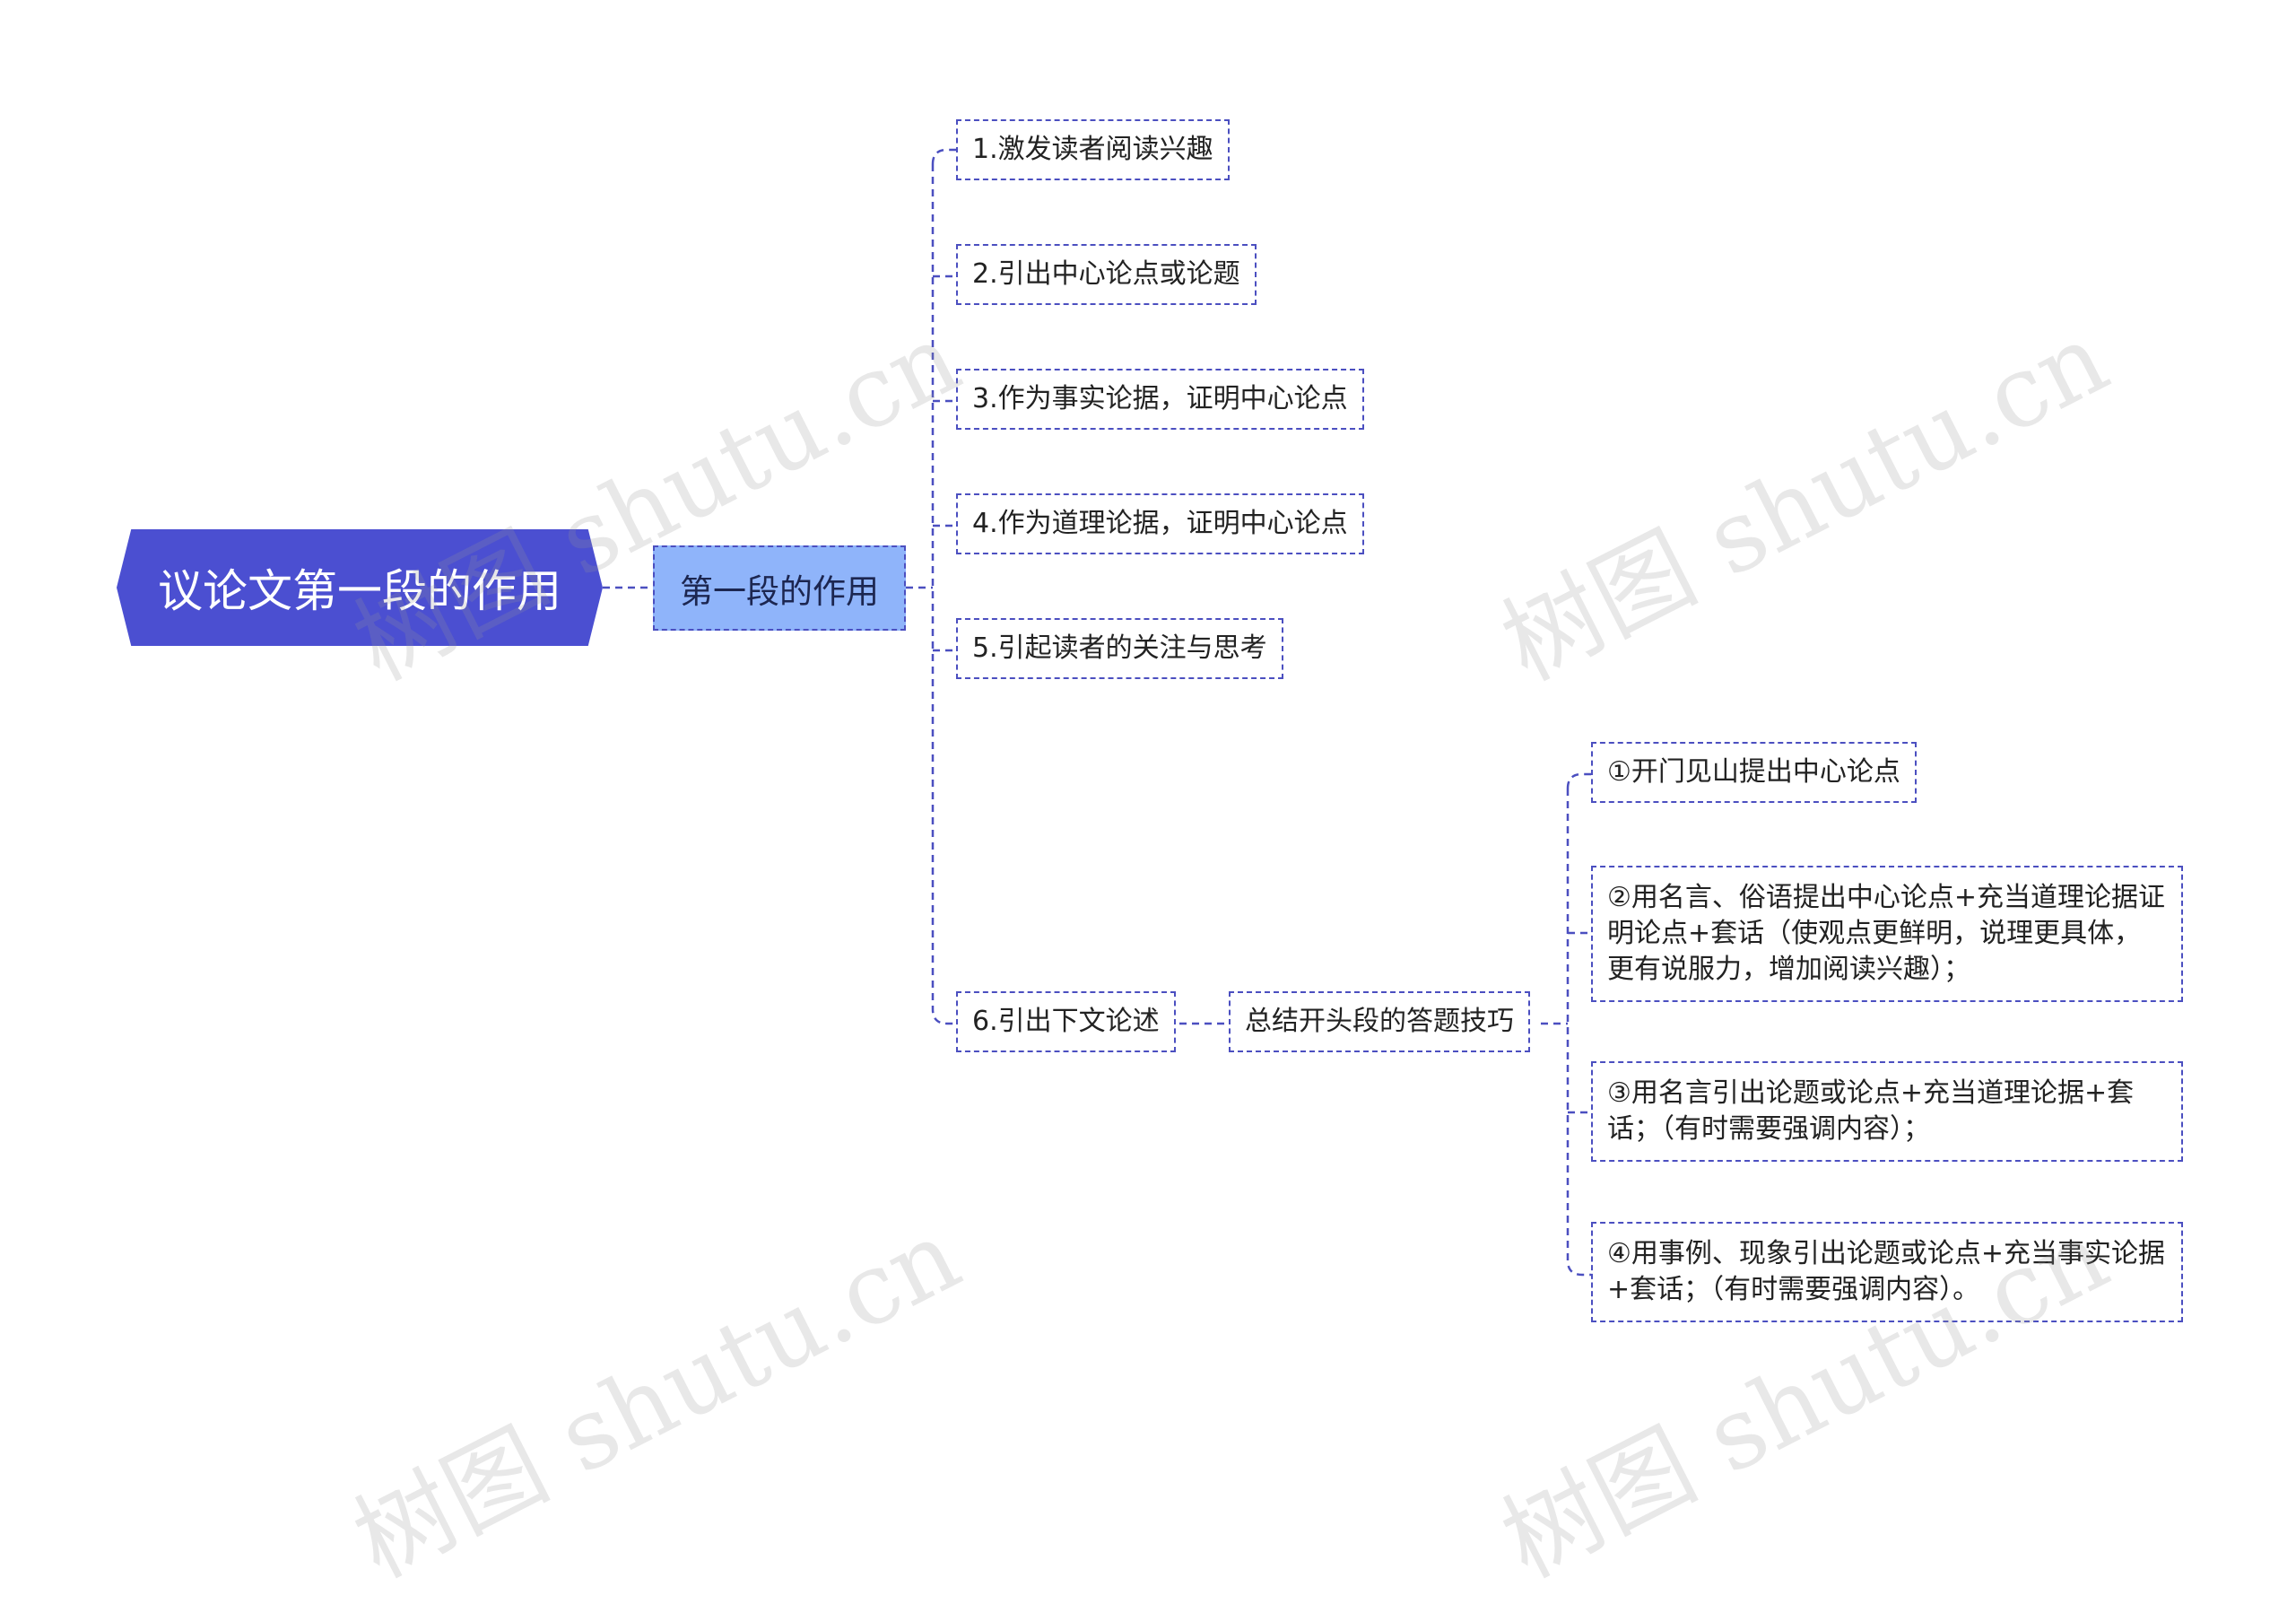  I want to click on summary-node: 总结开头段的答题技巧, so click(1379, 1021).